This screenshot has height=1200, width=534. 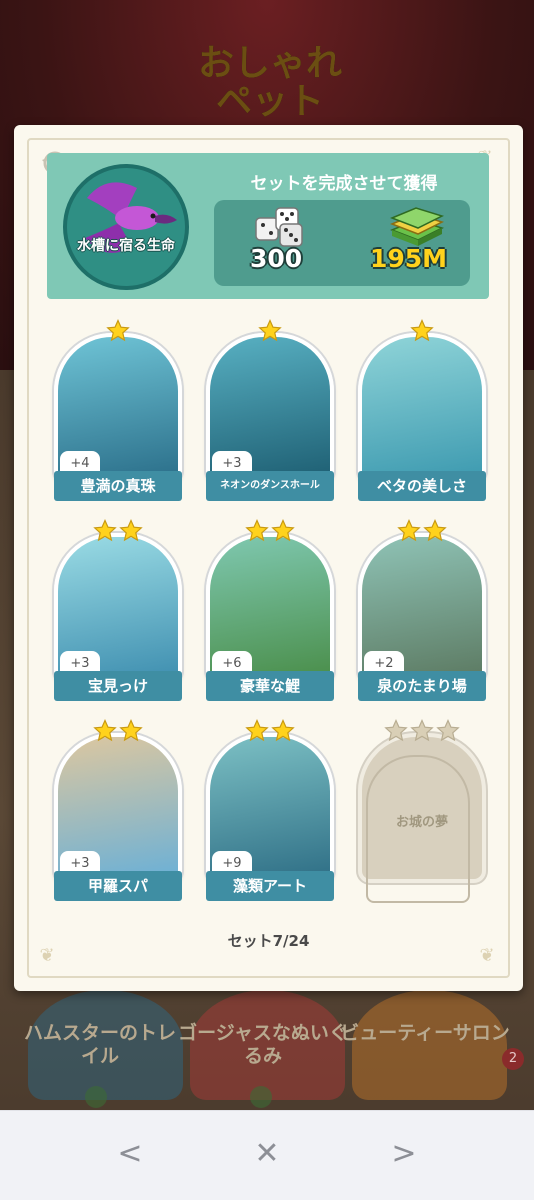 What do you see at coordinates (276, 258) in the screenshot?
I see `dice-reward-amount: 300` at bounding box center [276, 258].